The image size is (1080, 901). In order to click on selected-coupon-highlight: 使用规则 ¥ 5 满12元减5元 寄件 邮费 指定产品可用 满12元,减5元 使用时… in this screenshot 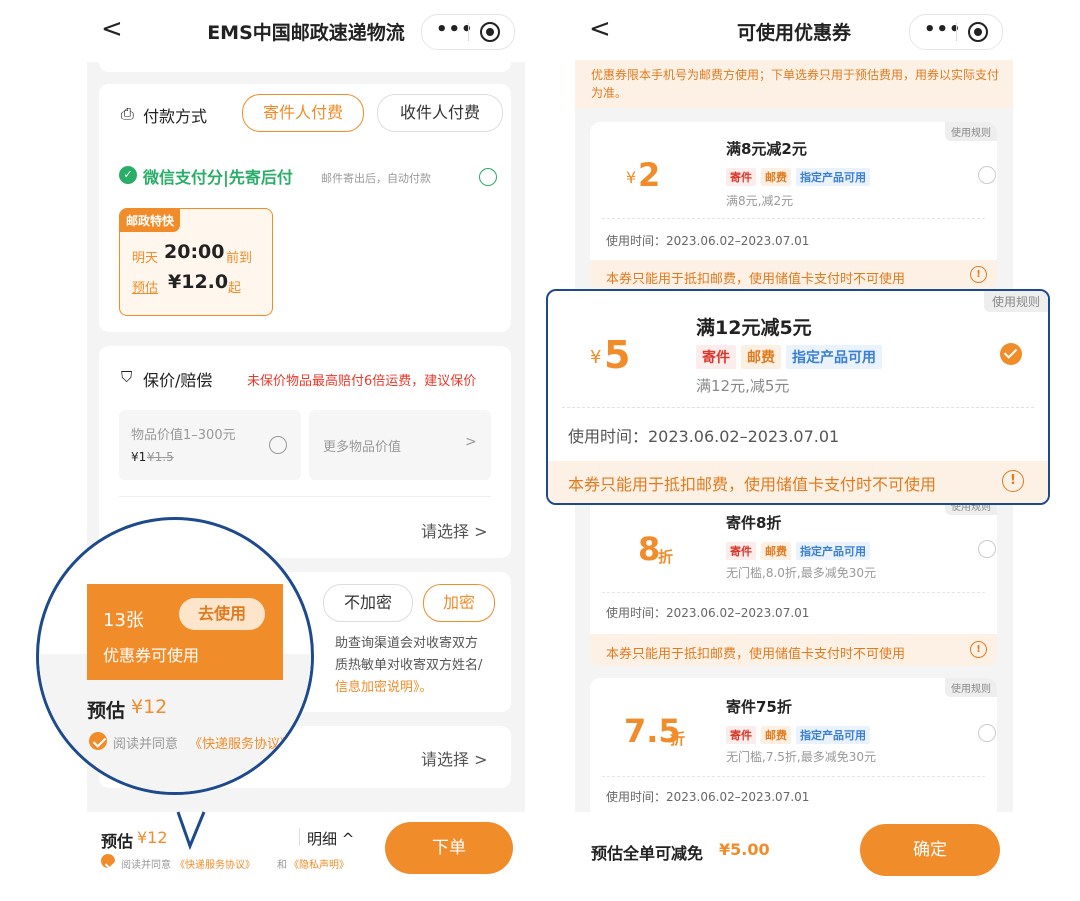, I will do `click(798, 397)`.